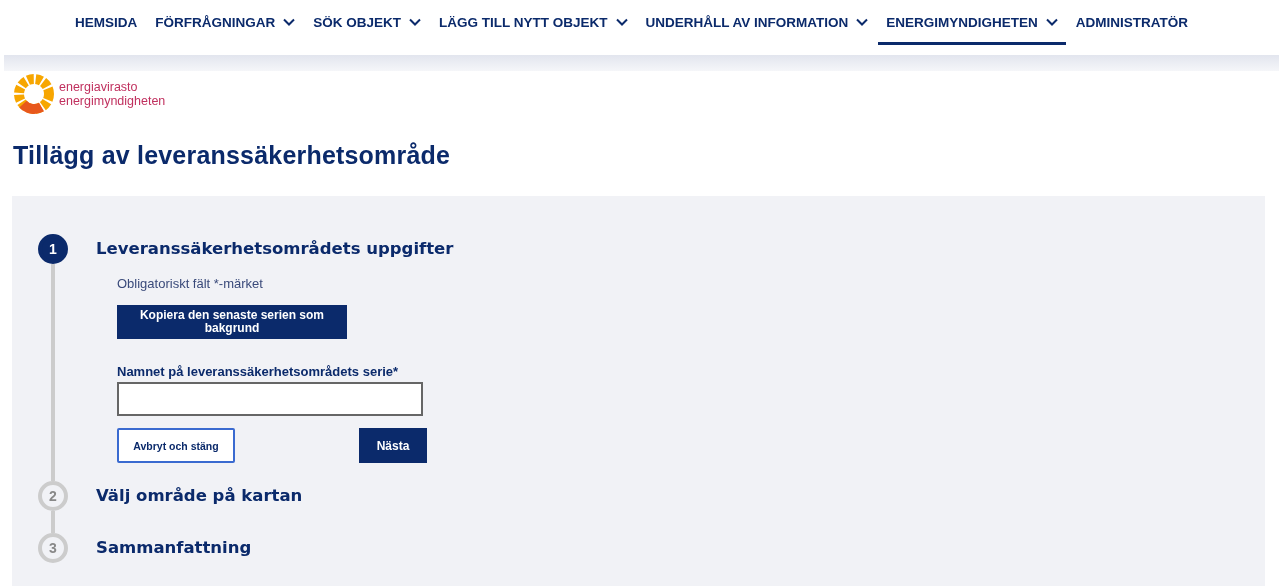  What do you see at coordinates (275, 249) in the screenshot?
I see `step-title: Leveranssäkerhetsområdets uppgifter` at bounding box center [275, 249].